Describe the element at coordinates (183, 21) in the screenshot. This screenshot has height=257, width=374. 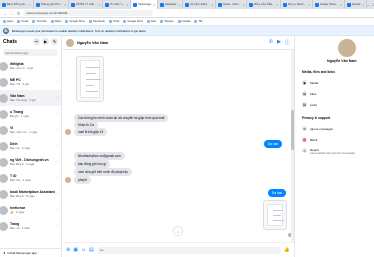
I see `bookmark-item: Lazada` at that location.